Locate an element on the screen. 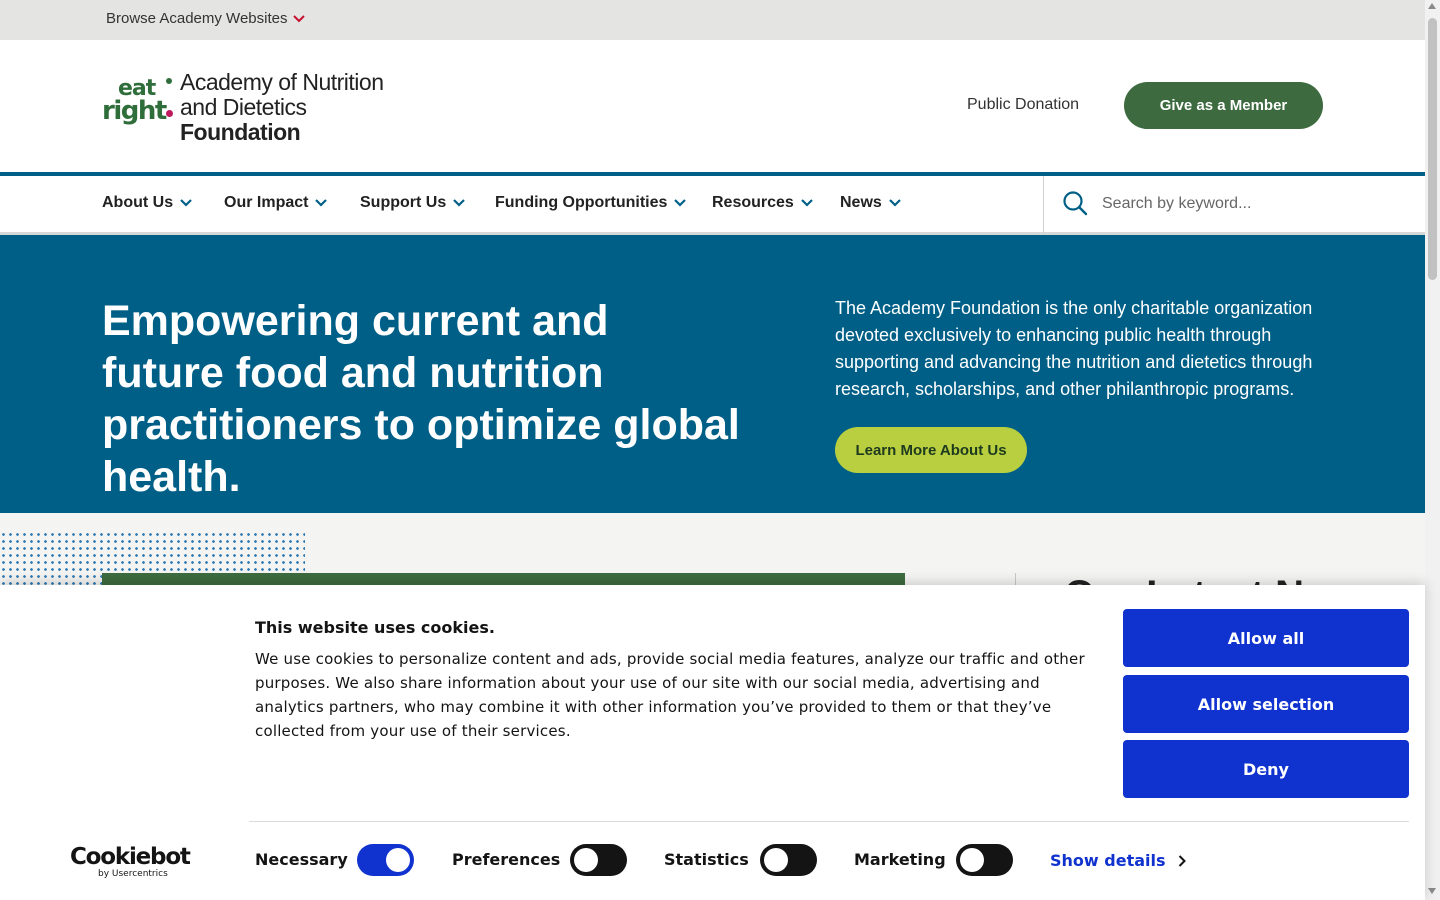 This screenshot has width=1440, height=900. allow-all-button: Allow all is located at coordinates (1266, 638).